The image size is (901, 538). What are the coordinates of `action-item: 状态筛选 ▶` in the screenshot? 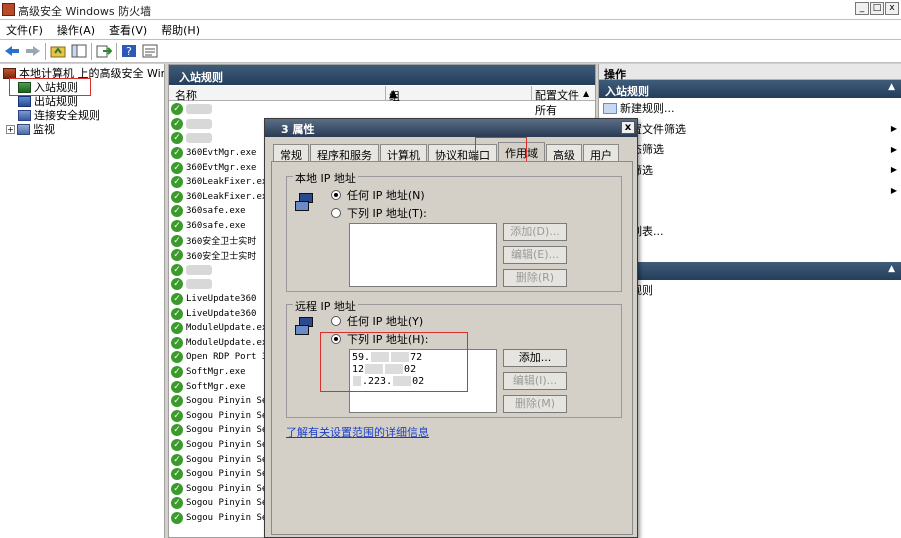 It's located at (750, 149).